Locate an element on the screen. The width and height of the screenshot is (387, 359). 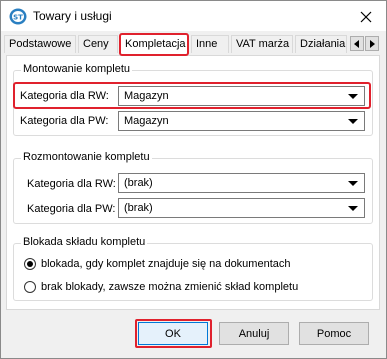
tab-podstawowe: Podstawowe is located at coordinates (40, 44).